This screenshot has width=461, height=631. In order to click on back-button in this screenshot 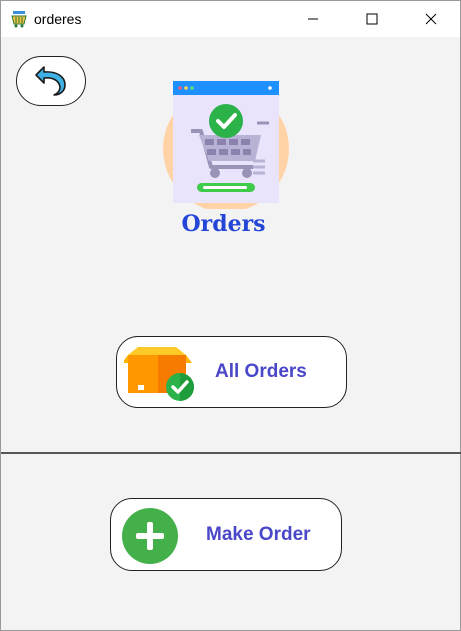, I will do `click(51, 81)`.